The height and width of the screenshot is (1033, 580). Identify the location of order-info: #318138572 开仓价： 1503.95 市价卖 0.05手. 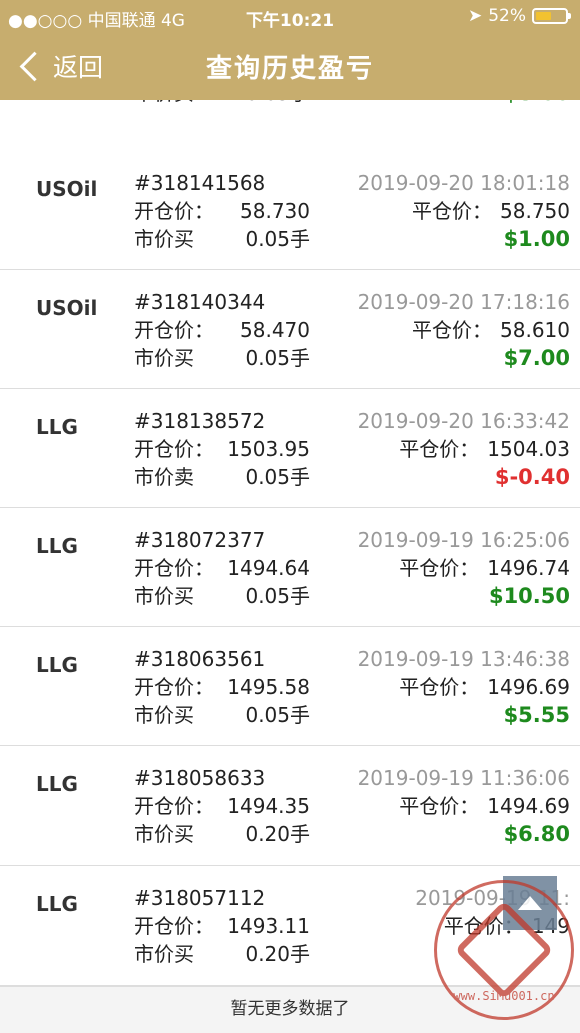
(222, 449).